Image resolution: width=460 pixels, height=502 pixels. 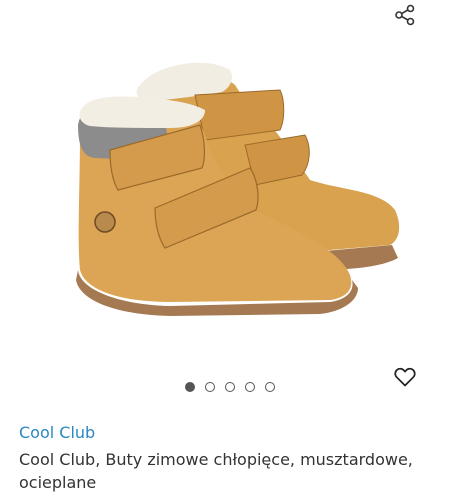 I want to click on share-button, so click(x=405, y=17).